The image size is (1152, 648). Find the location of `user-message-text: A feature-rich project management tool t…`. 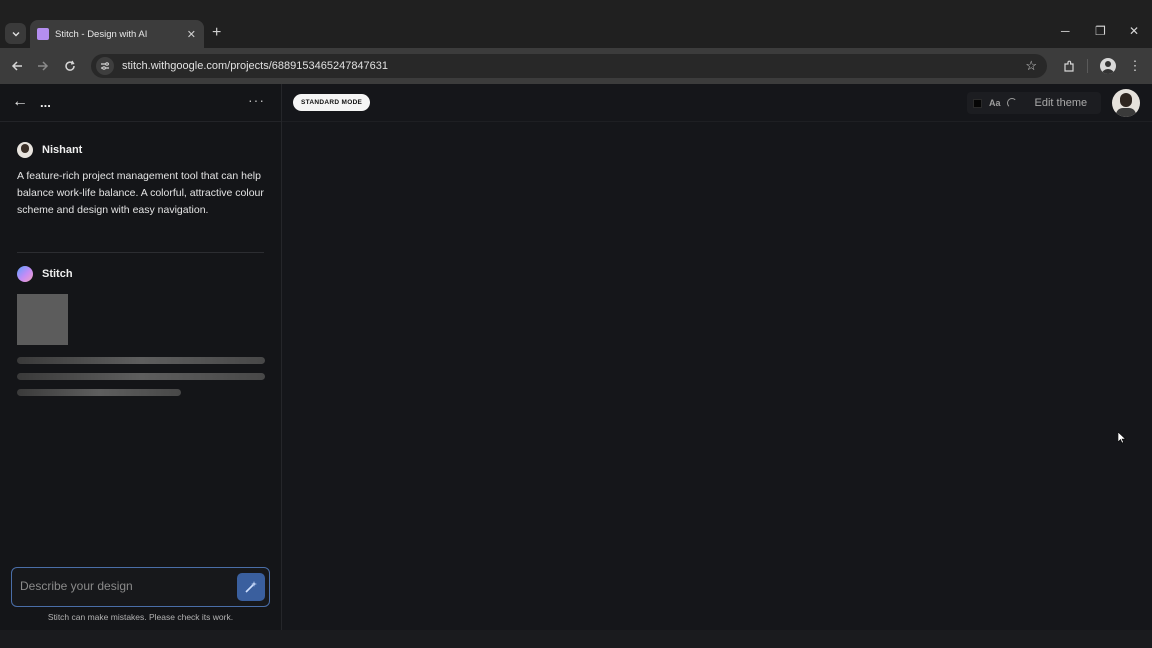

user-message-text: A feature-rich project management tool t… is located at coordinates (140, 193).